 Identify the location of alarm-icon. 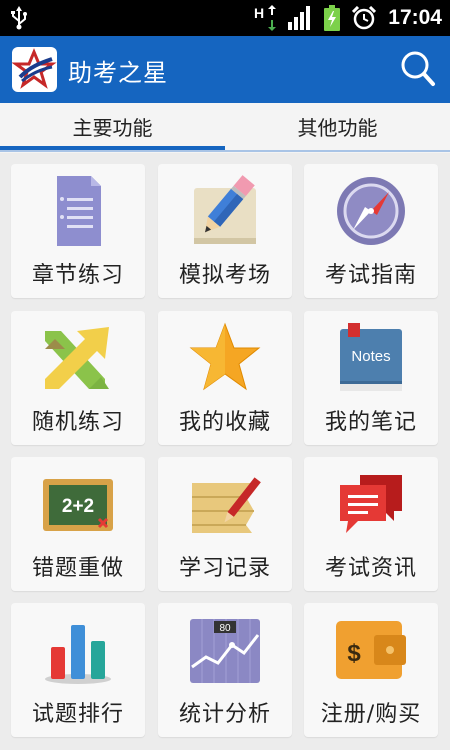
(364, 18).